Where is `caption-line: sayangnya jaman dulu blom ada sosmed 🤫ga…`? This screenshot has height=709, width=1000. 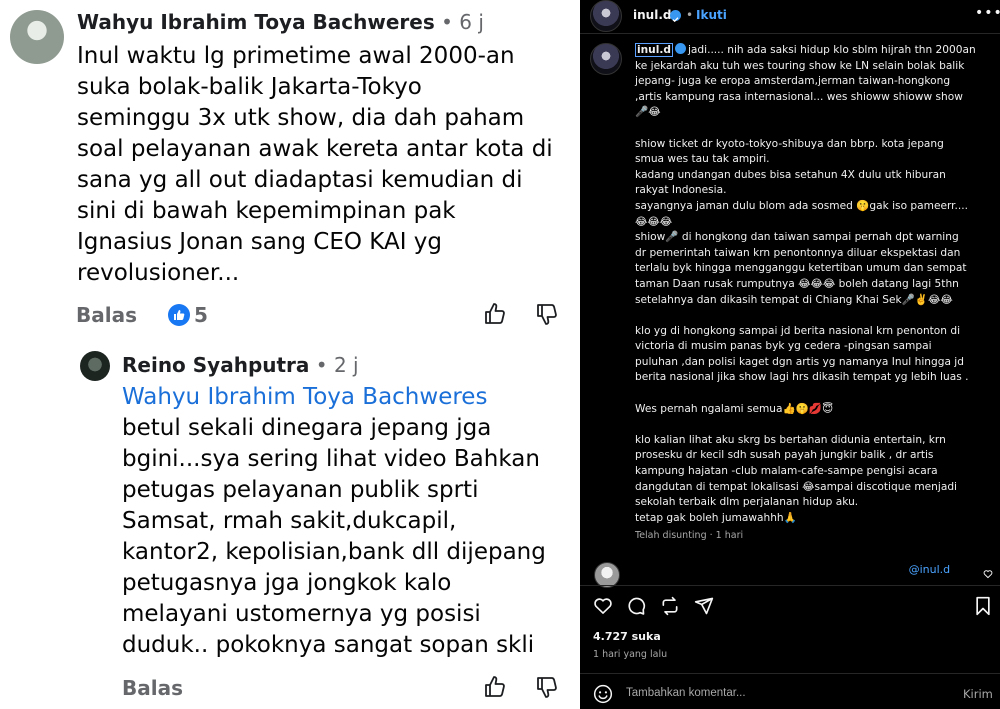
caption-line: sayangnya jaman dulu blom ada sosmed 🤫ga… is located at coordinates (802, 205).